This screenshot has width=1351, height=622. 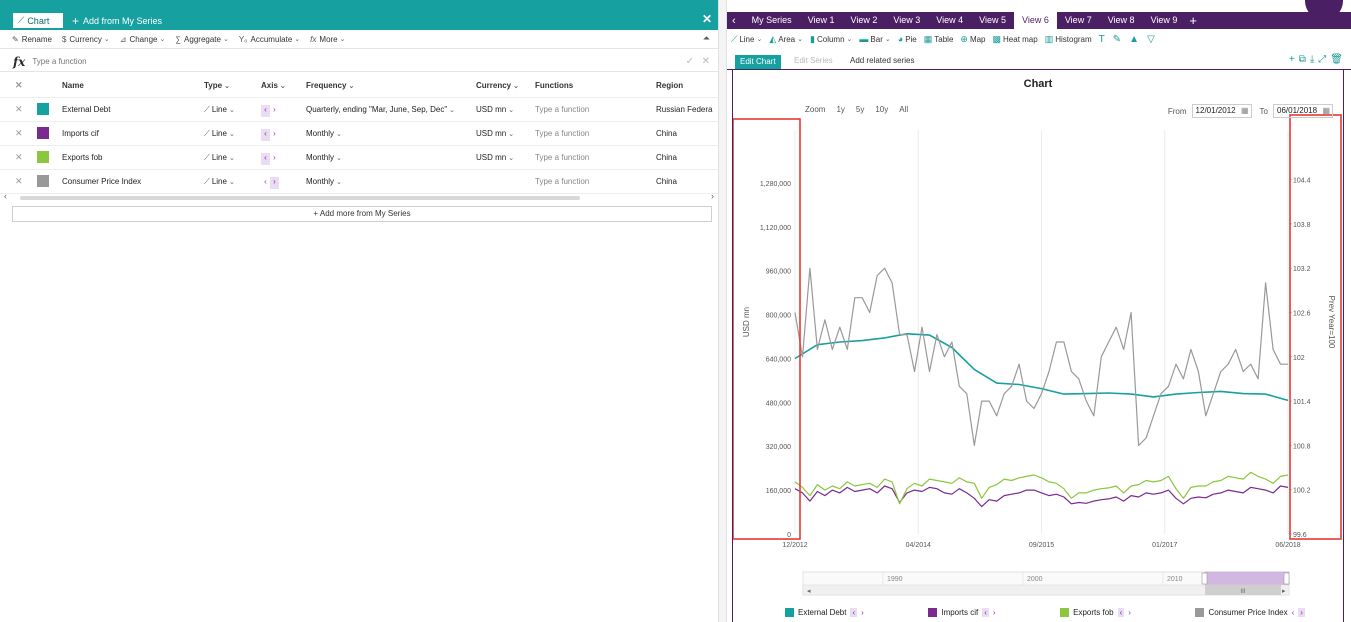 I want to click on tab-my-series: My Series, so click(x=772, y=20).